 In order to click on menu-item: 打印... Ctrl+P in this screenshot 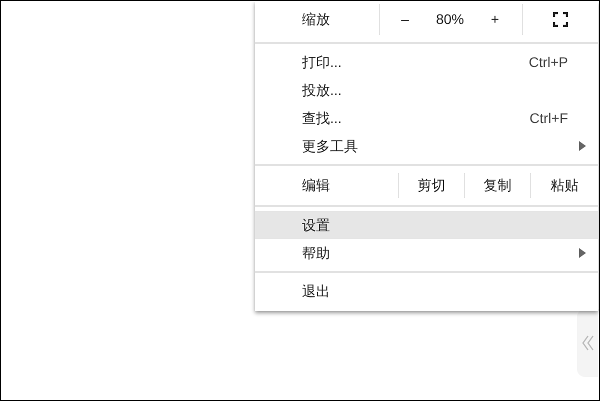, I will do `click(426, 62)`.